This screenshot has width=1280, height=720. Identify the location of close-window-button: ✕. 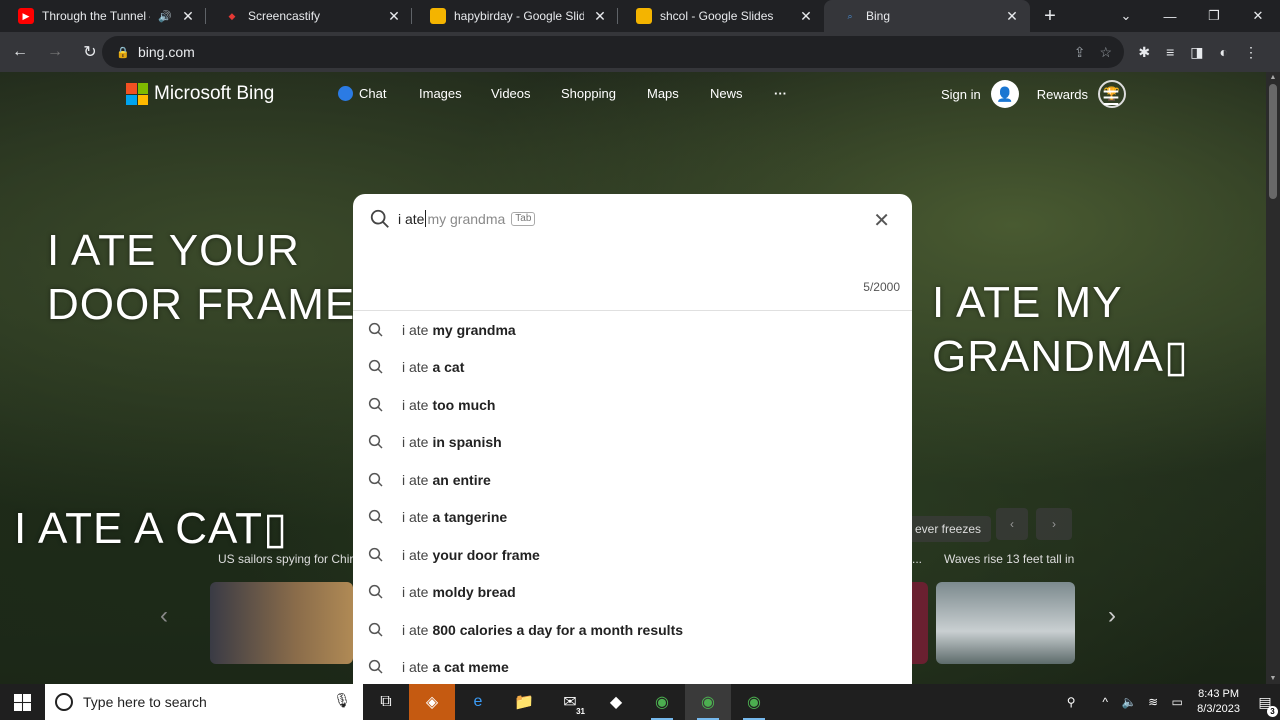
(1258, 16).